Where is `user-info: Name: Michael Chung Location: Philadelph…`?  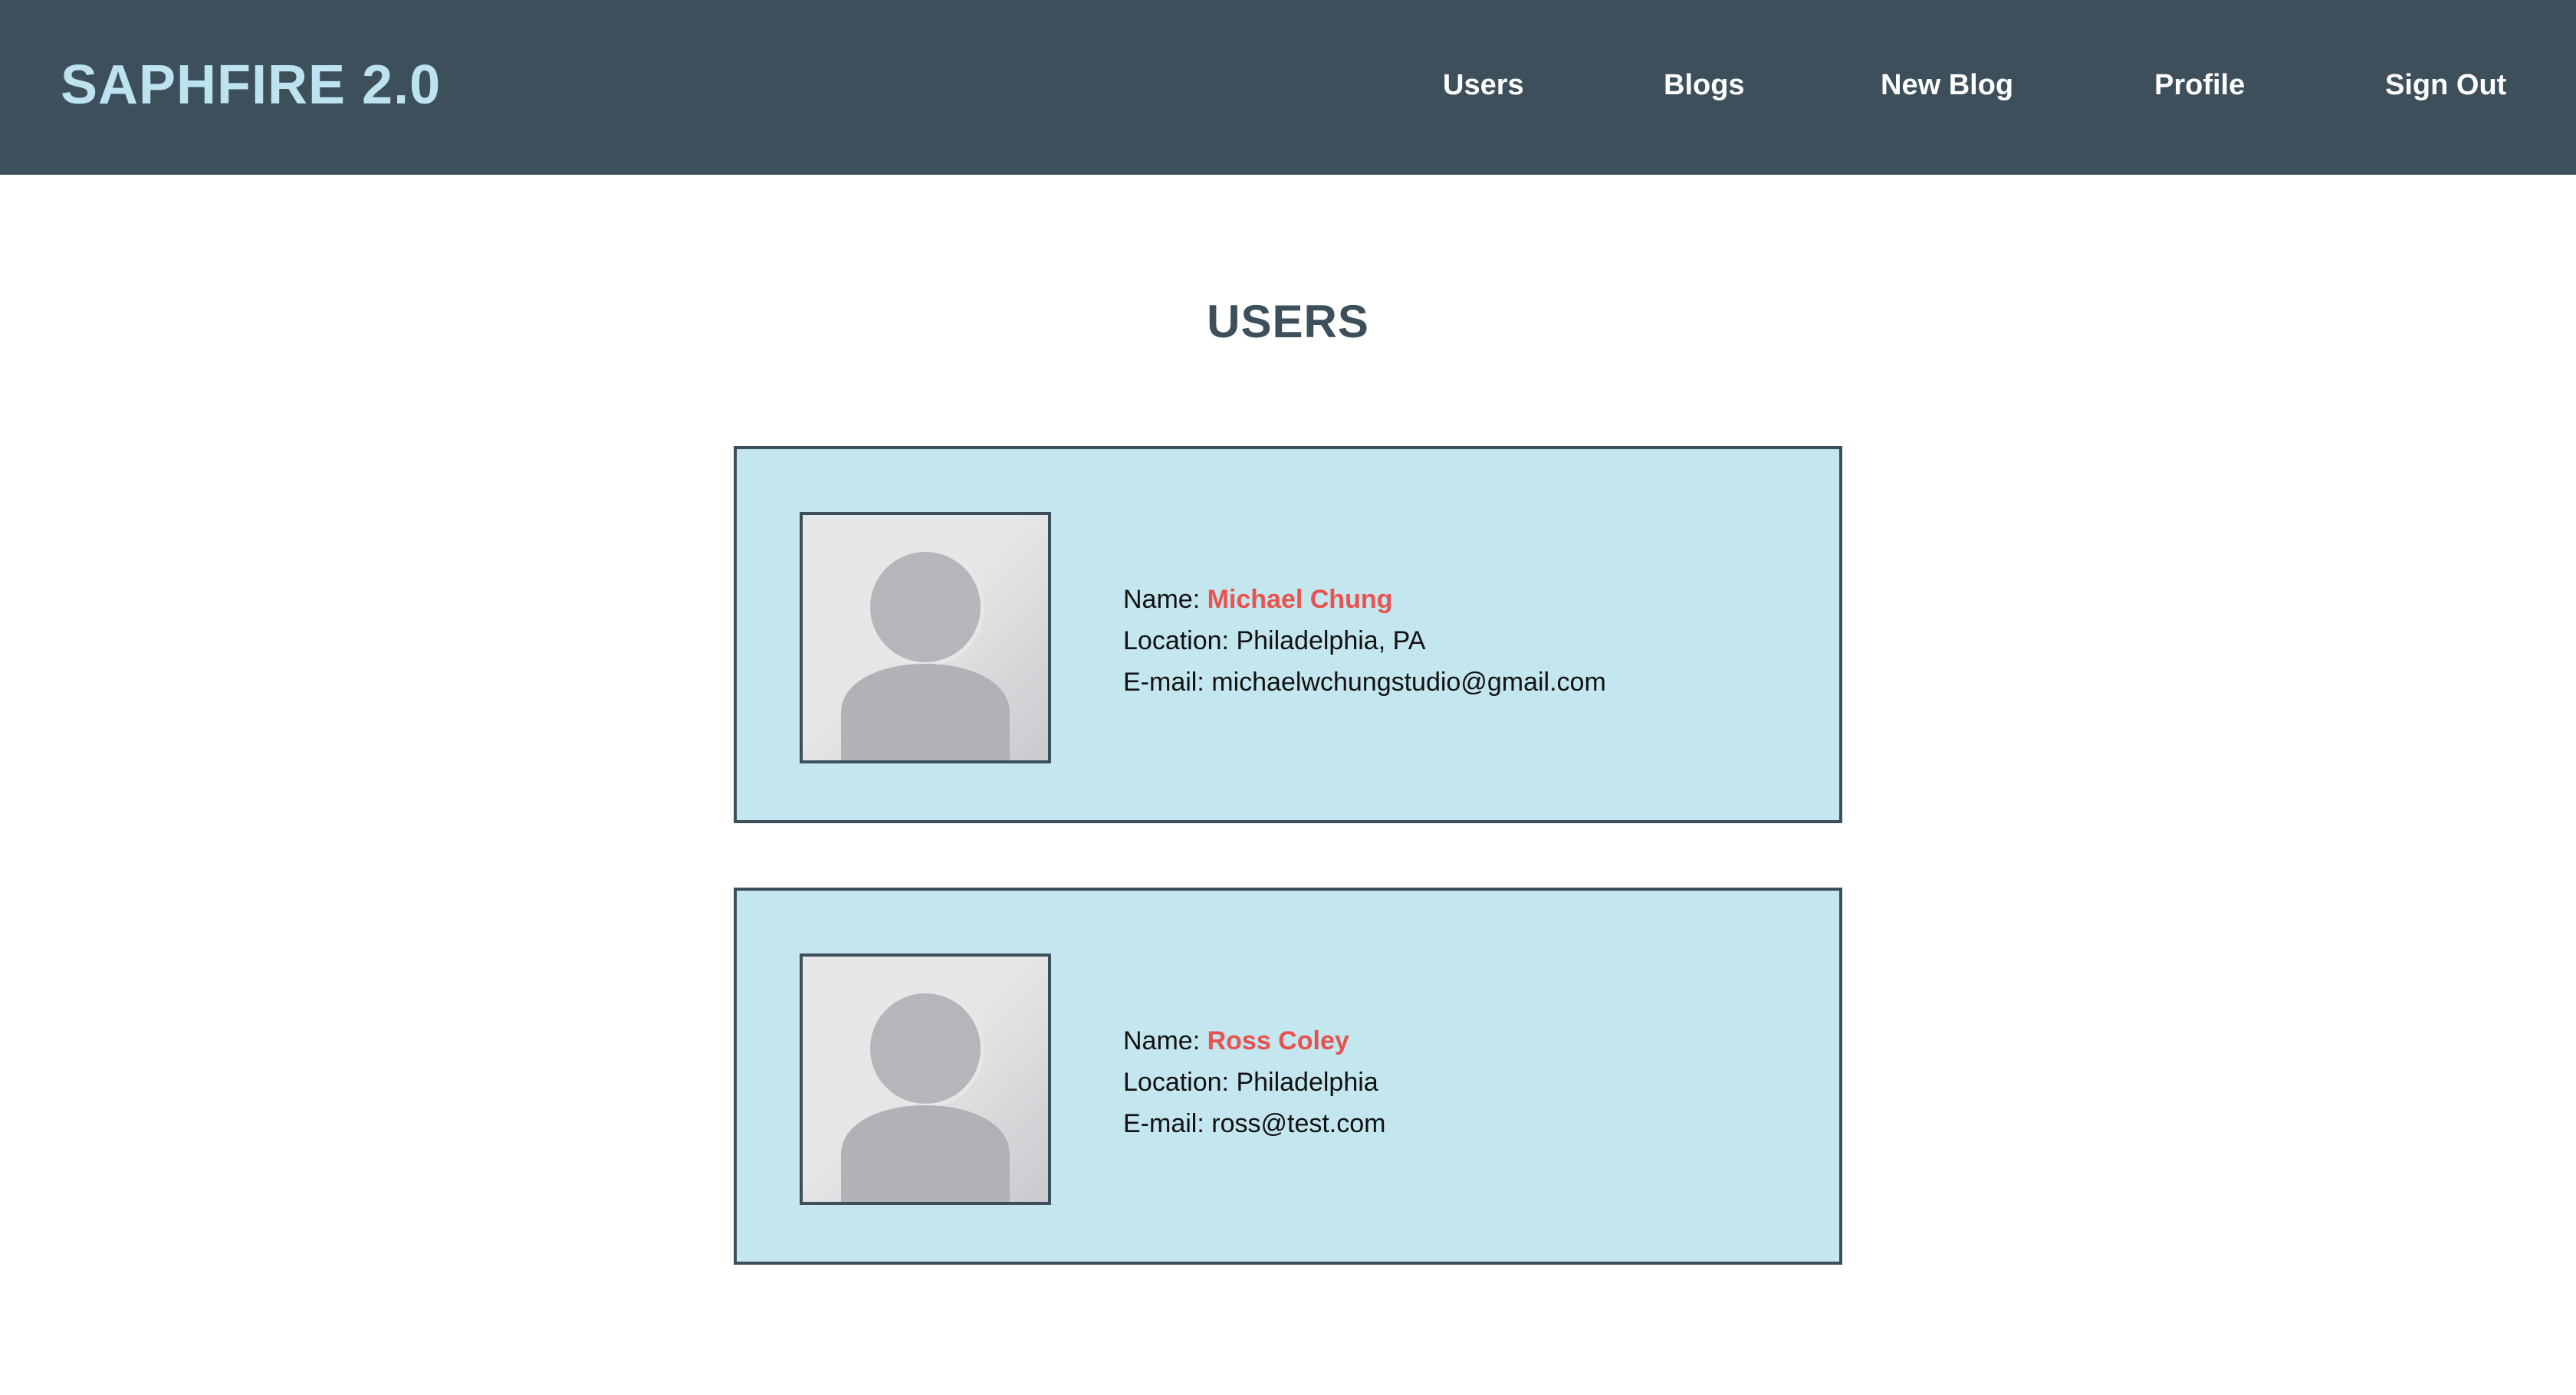
user-info: Name: Michael Chung Location: Philadelph… is located at coordinates (1365, 641).